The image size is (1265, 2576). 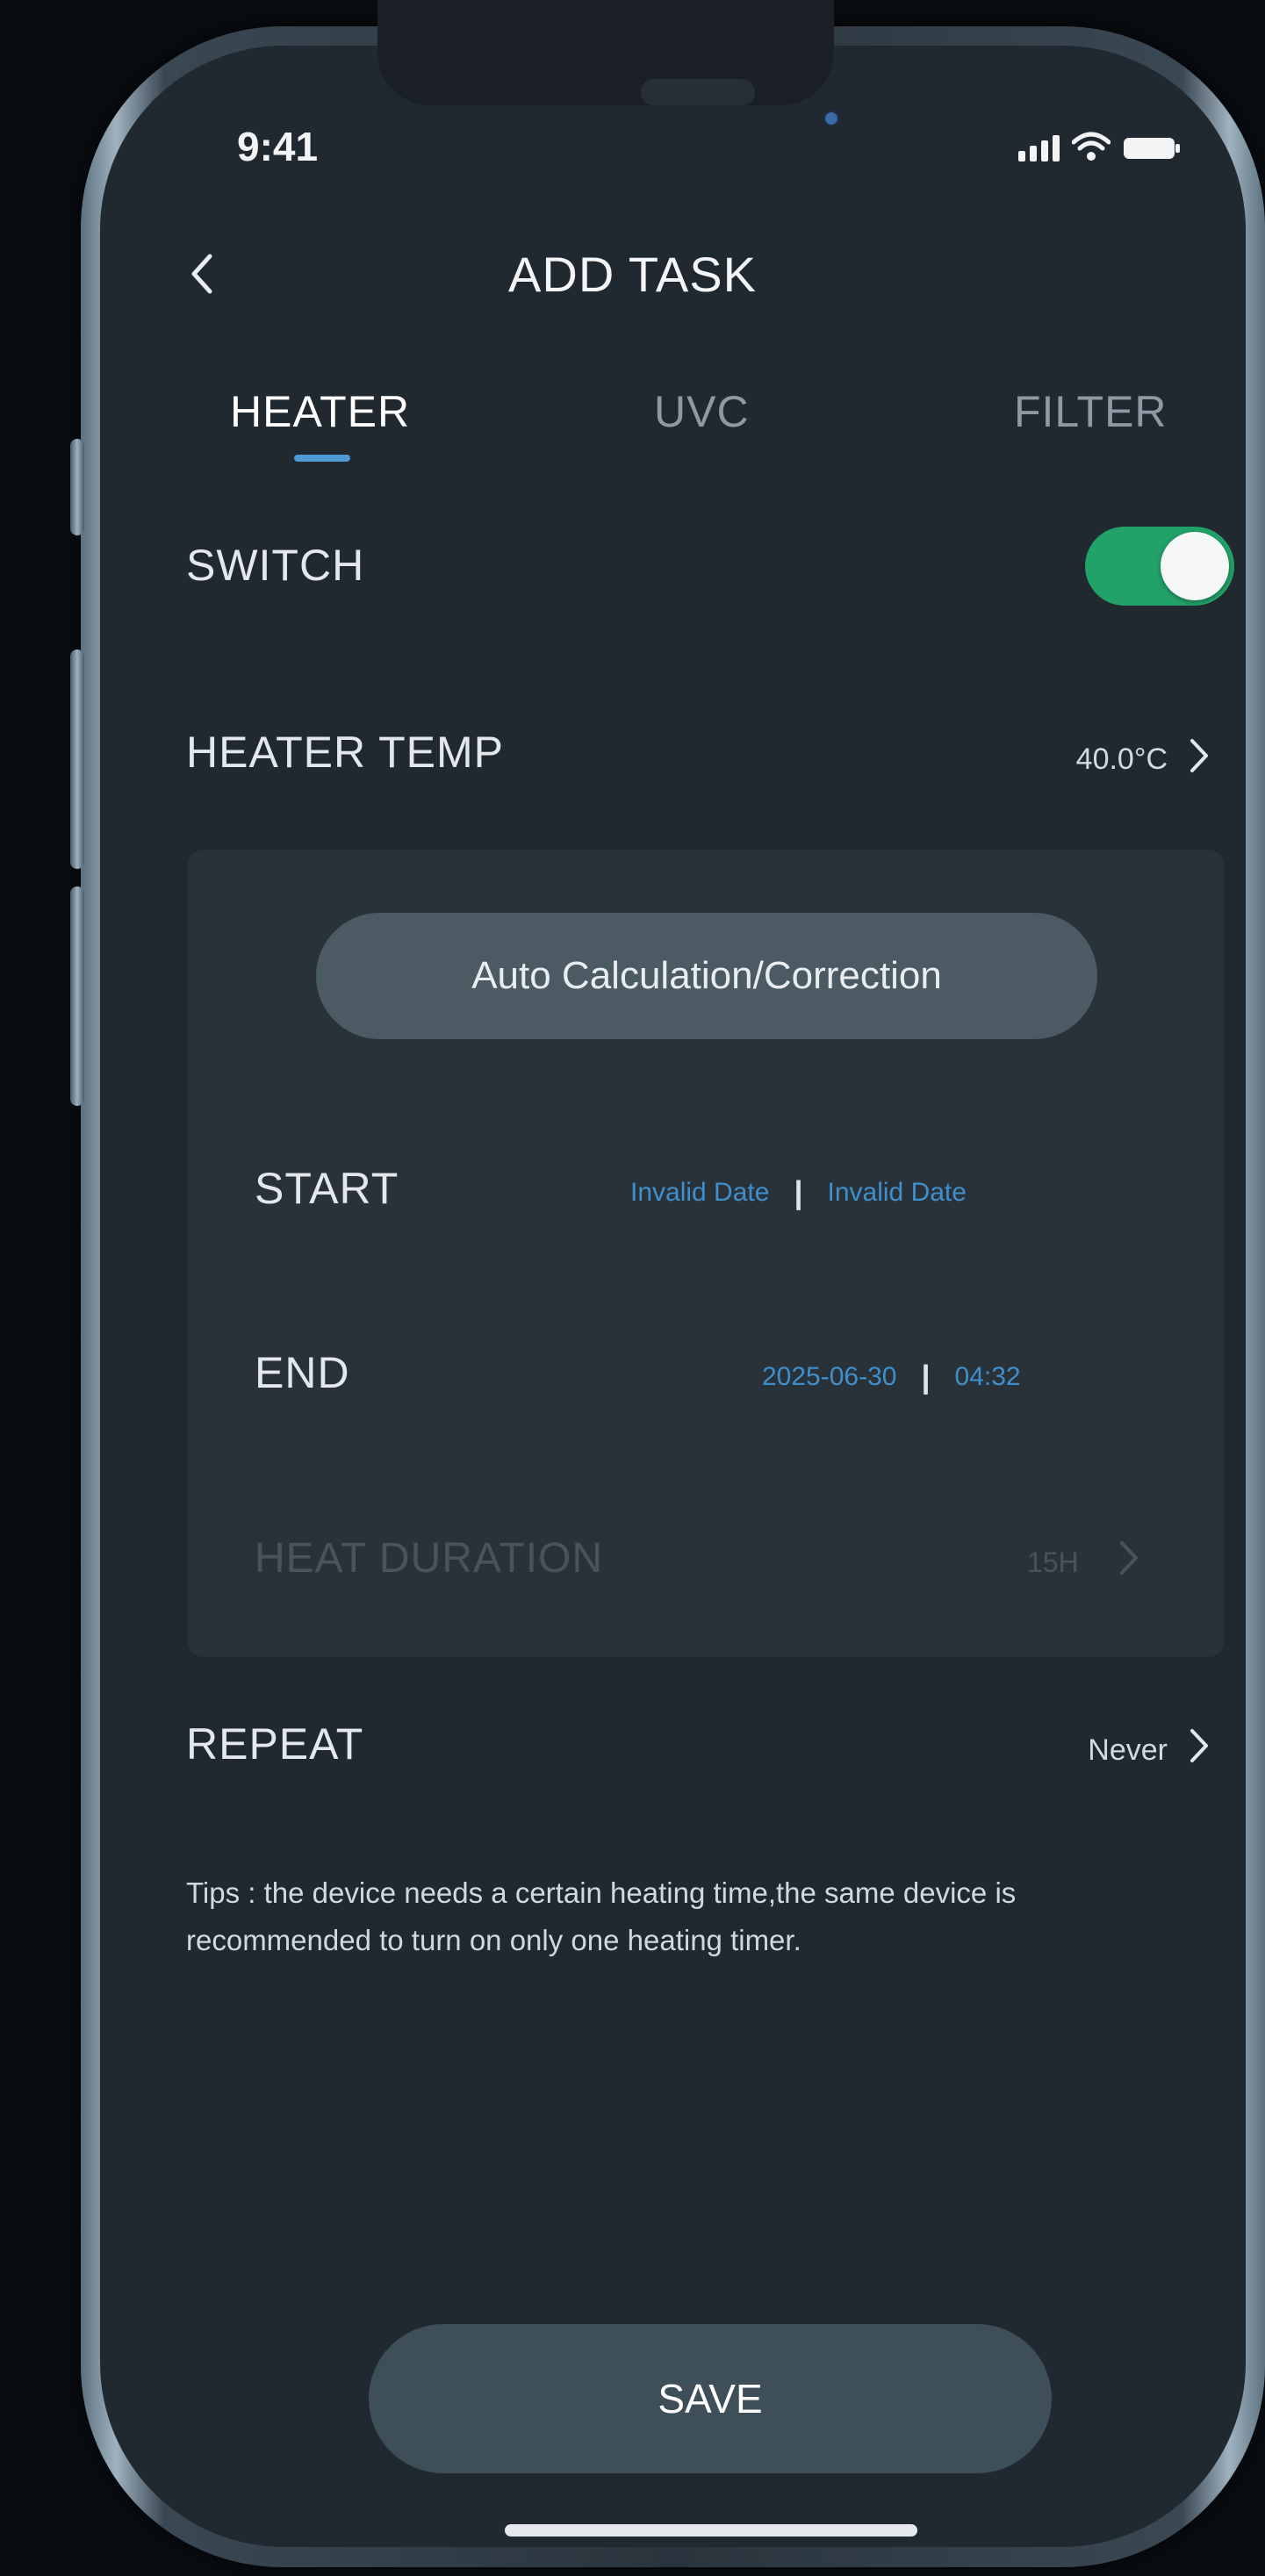 I want to click on repeat-chevron-icon, so click(x=1198, y=1746).